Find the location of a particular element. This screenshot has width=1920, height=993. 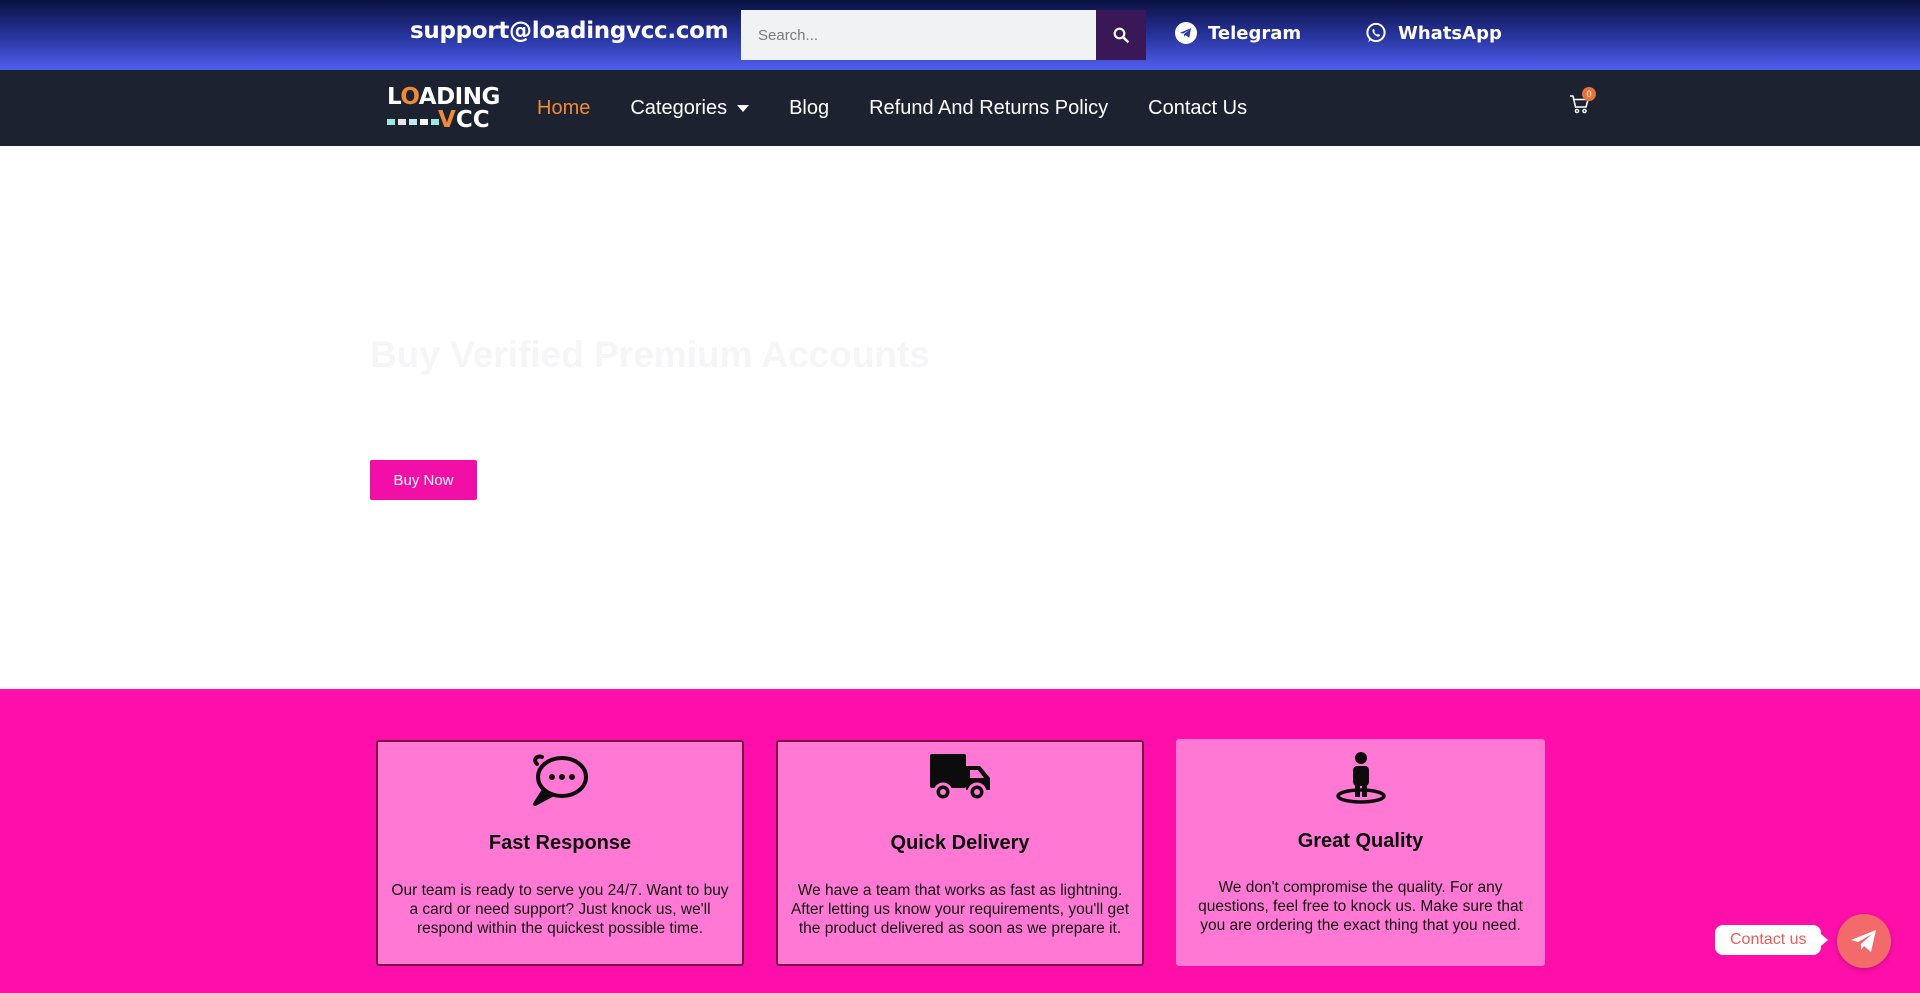

nav-item-home: Home is located at coordinates (563, 108).